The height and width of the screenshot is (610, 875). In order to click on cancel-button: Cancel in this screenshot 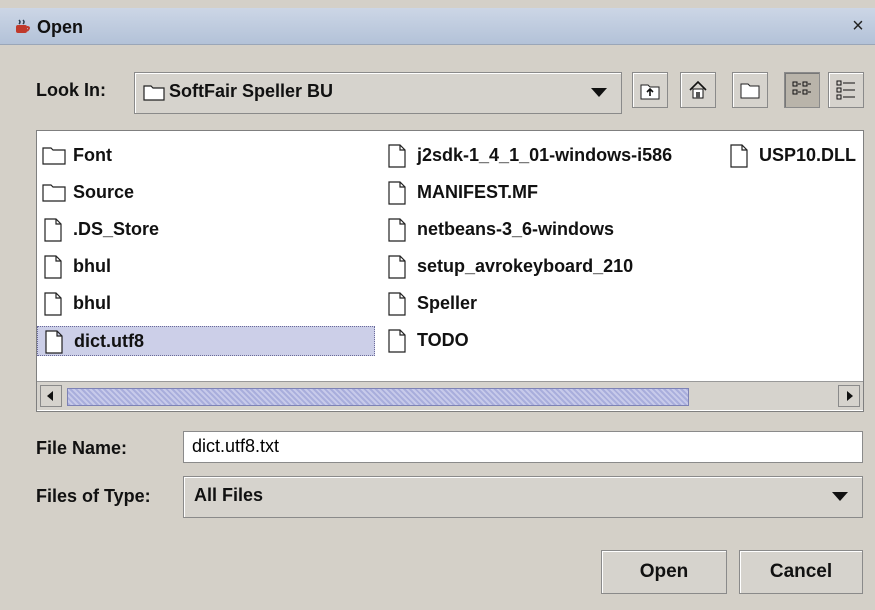, I will do `click(801, 572)`.